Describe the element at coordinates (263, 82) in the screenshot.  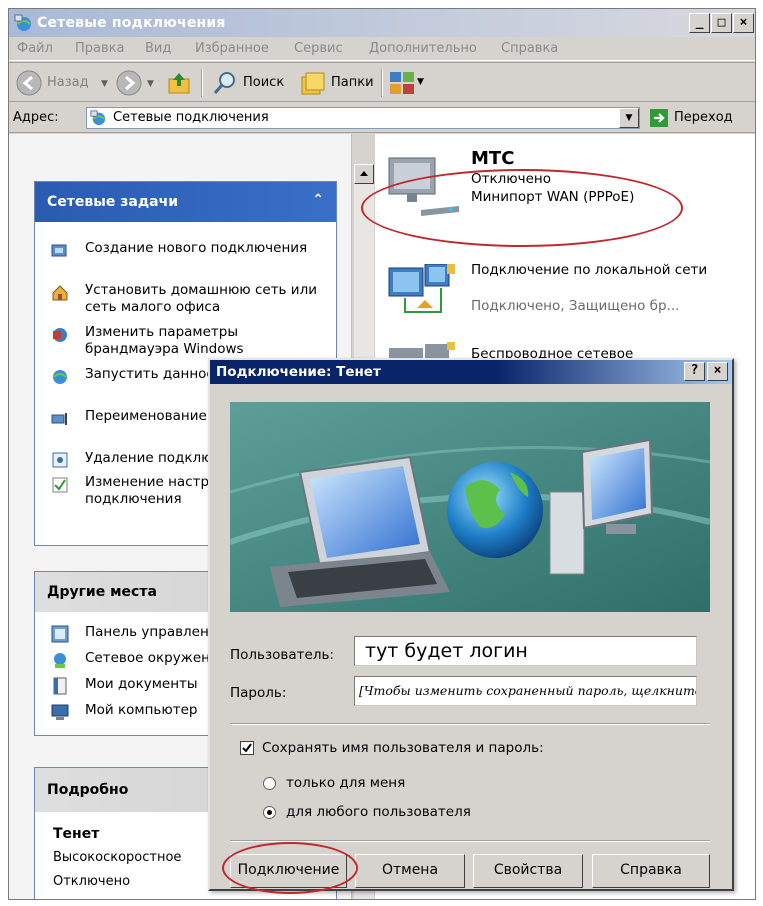
I see `search-button-label: Поиск` at that location.